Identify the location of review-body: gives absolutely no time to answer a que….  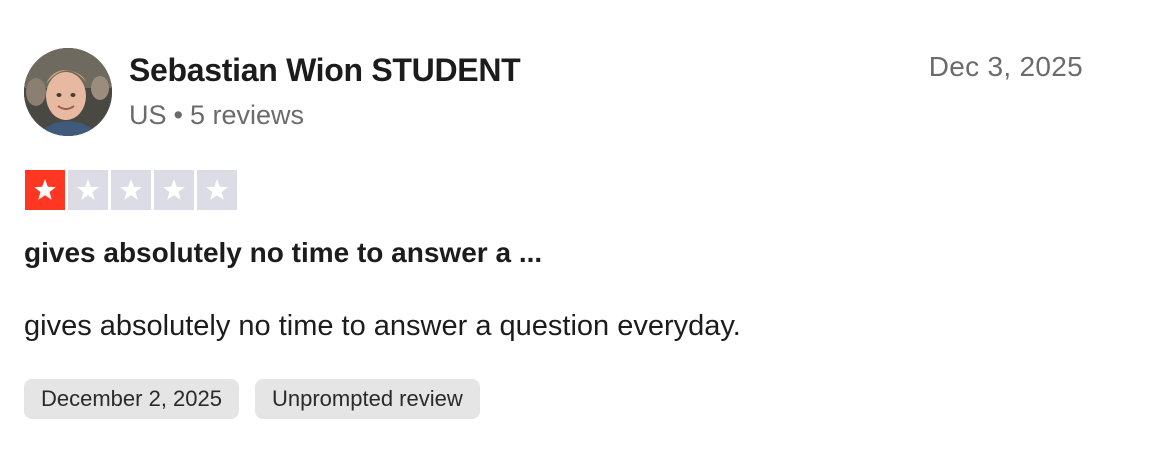
(382, 326).